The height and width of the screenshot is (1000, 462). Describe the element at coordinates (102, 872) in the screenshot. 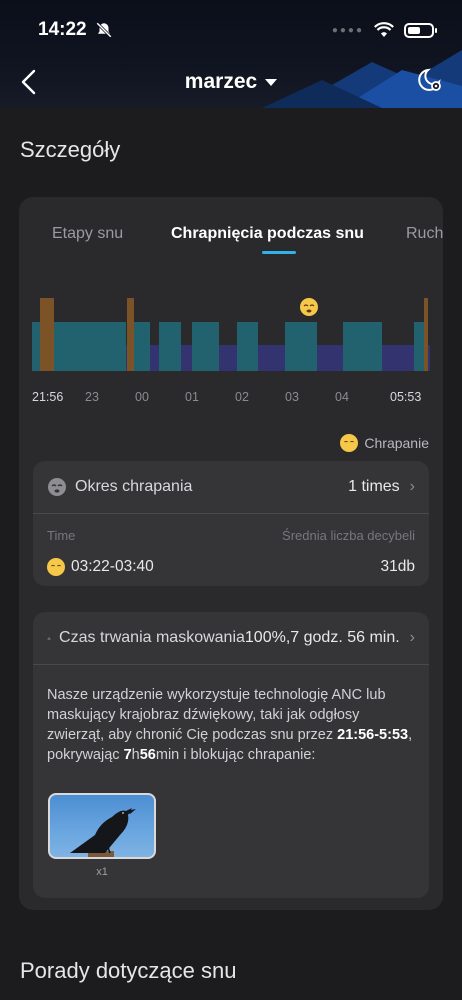

I see `thumbnail-caption: x1` at that location.